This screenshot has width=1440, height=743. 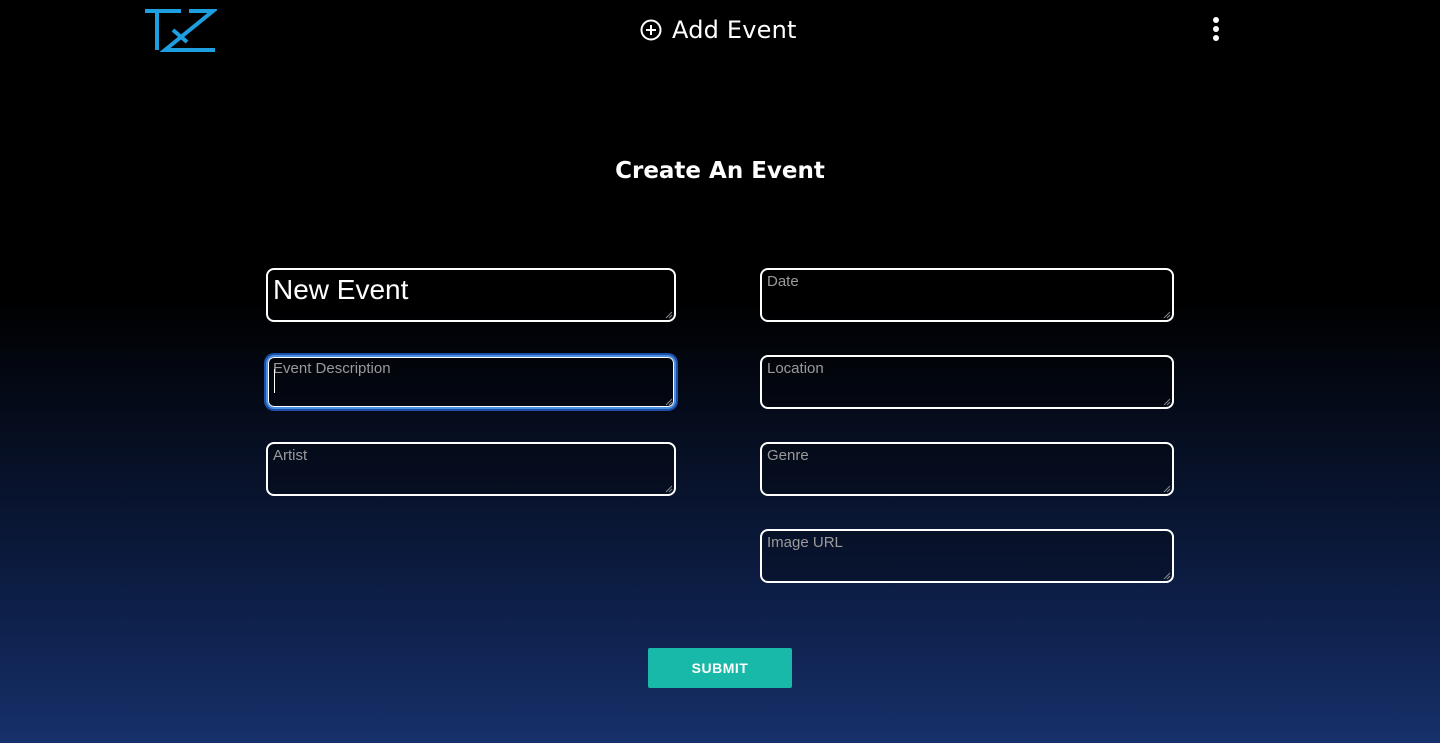 What do you see at coordinates (471, 382) in the screenshot?
I see `event-description-field: Event Description` at bounding box center [471, 382].